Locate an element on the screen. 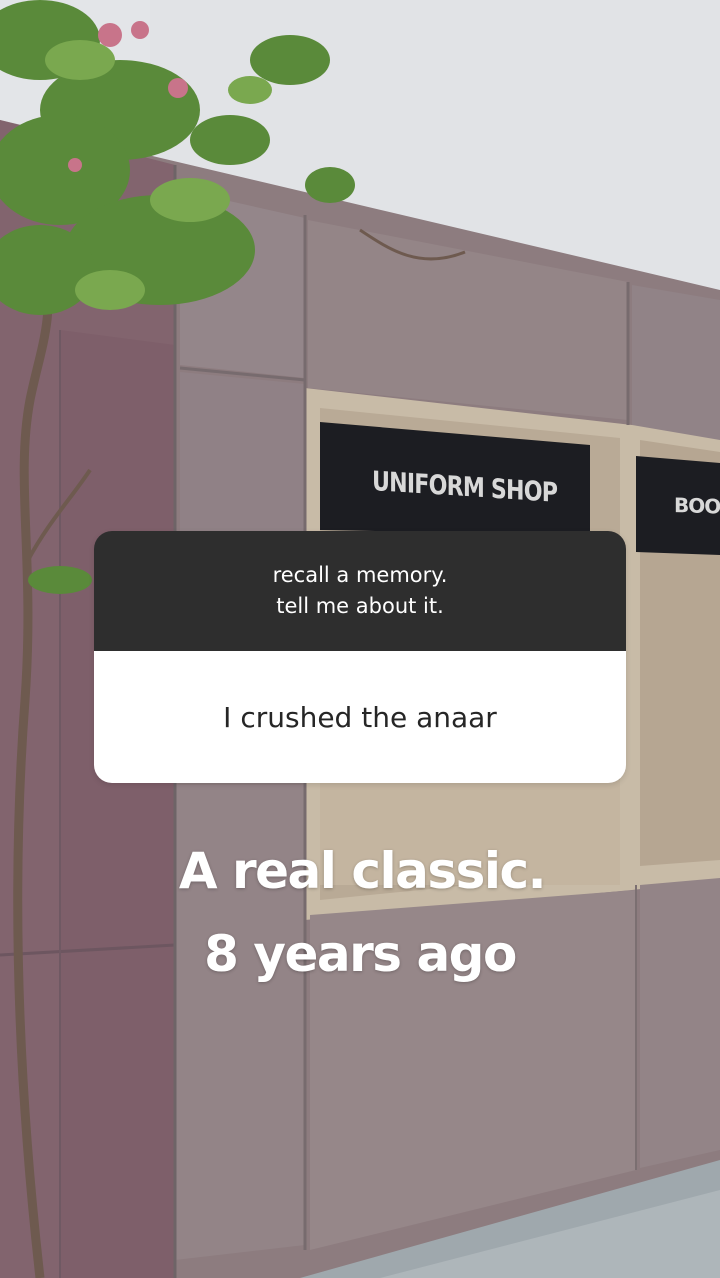 Image resolution: width=720 pixels, height=1278 pixels. caption-line-2: 8 years ago is located at coordinates (360, 954).